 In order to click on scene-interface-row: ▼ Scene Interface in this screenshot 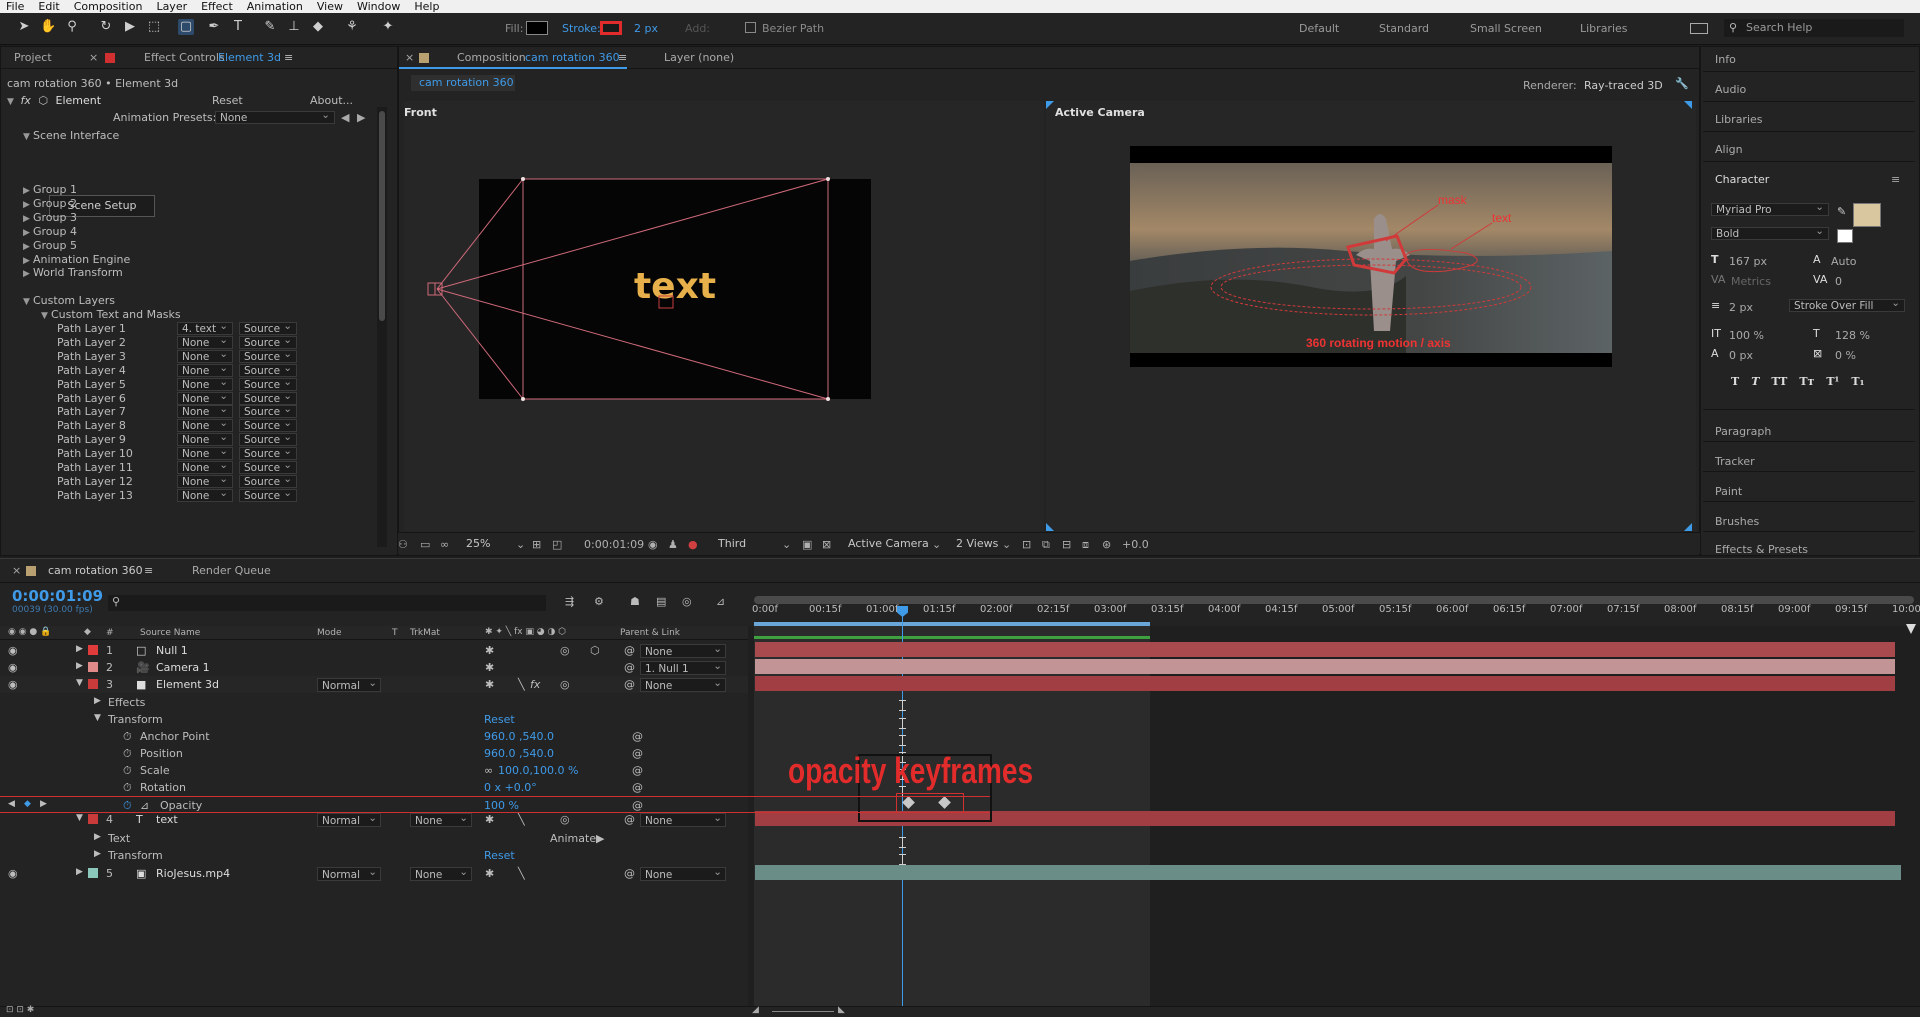, I will do `click(71, 136)`.